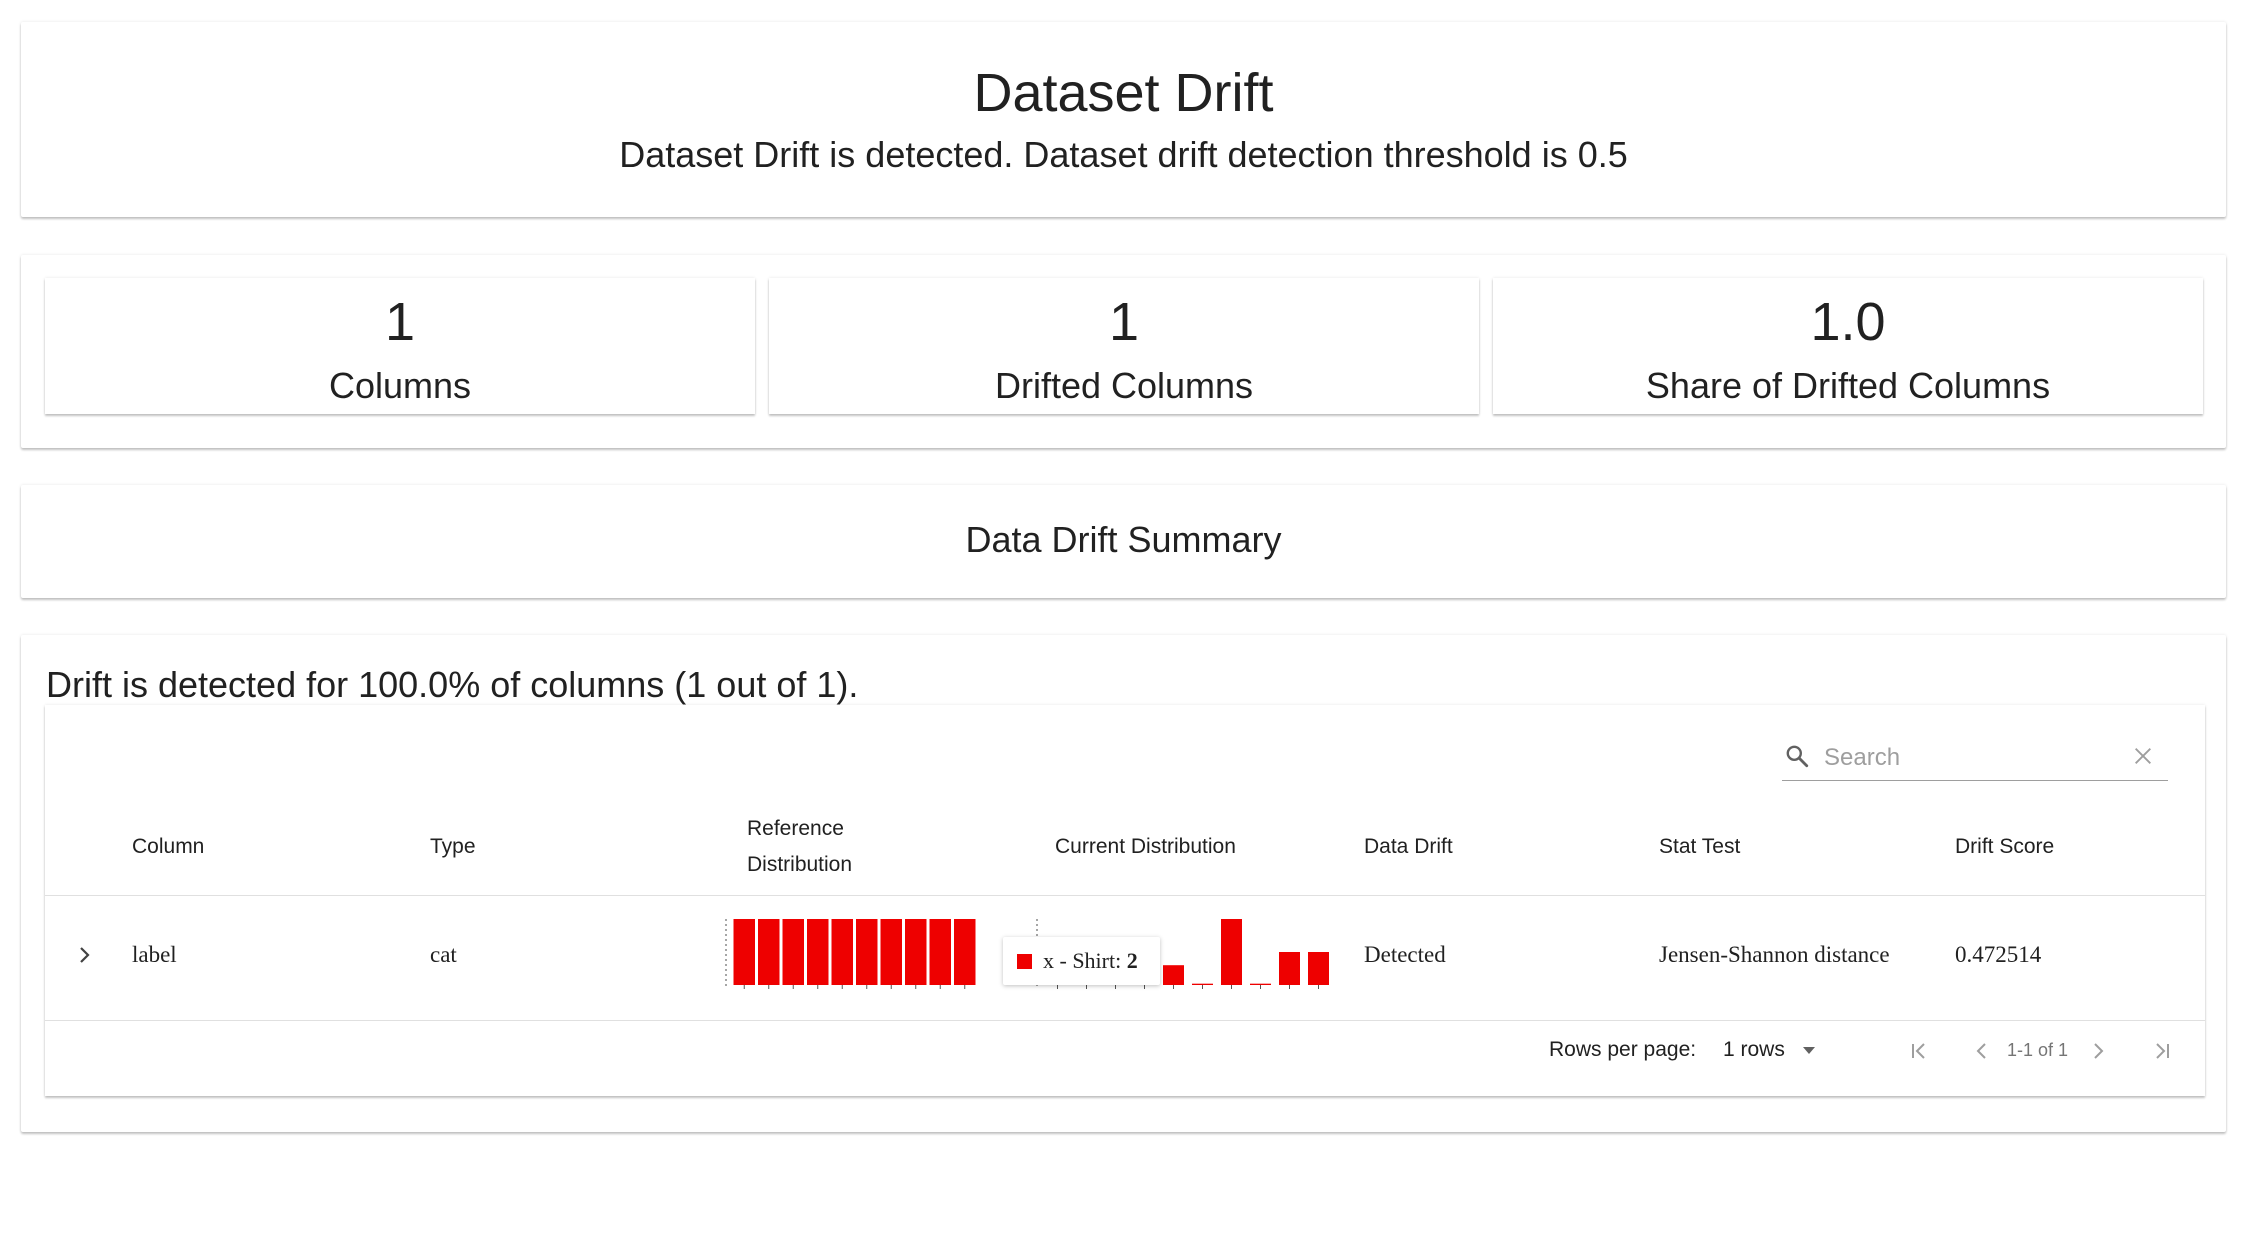 This screenshot has height=1246, width=2242. I want to click on search-input, so click(1974, 758).